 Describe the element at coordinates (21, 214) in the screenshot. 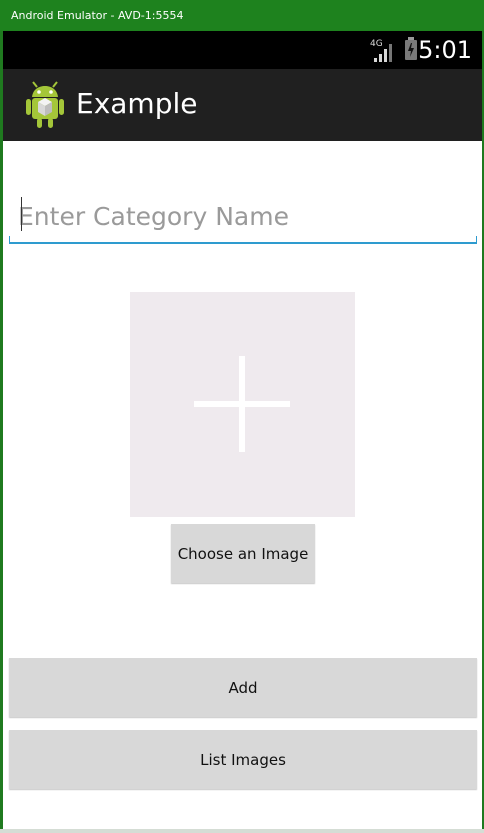

I see `text-cursor` at that location.